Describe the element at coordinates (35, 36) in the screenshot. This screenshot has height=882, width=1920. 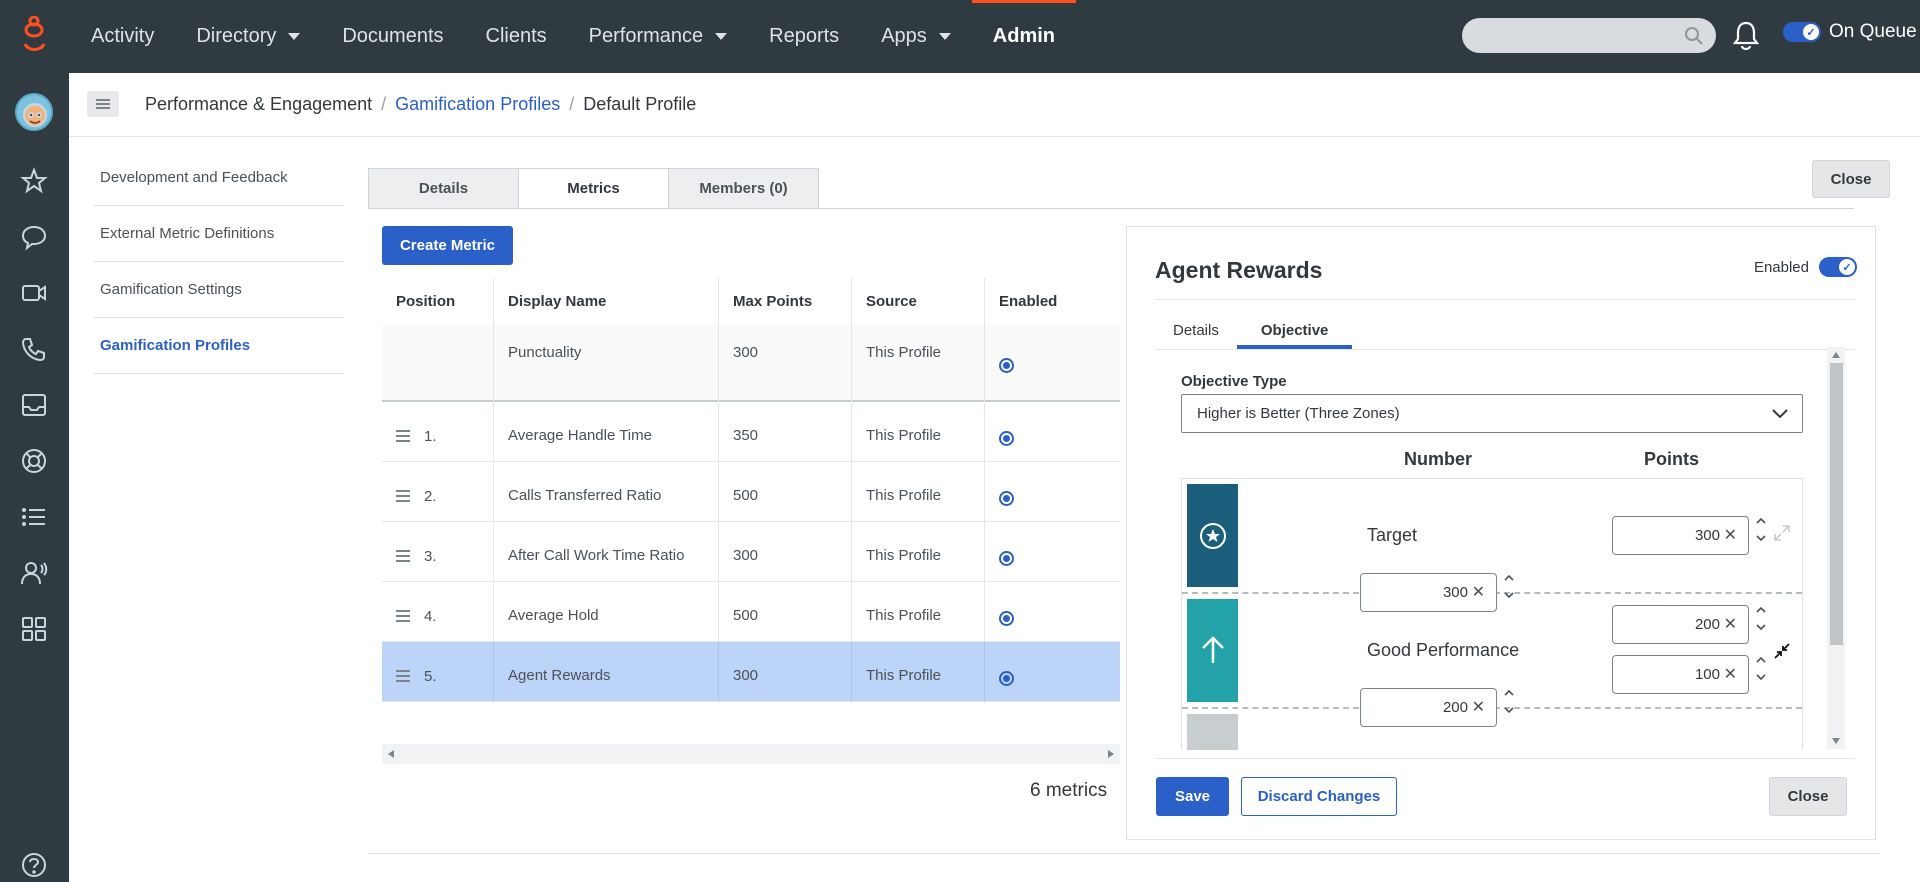
I see `genesys-logo-icon` at that location.